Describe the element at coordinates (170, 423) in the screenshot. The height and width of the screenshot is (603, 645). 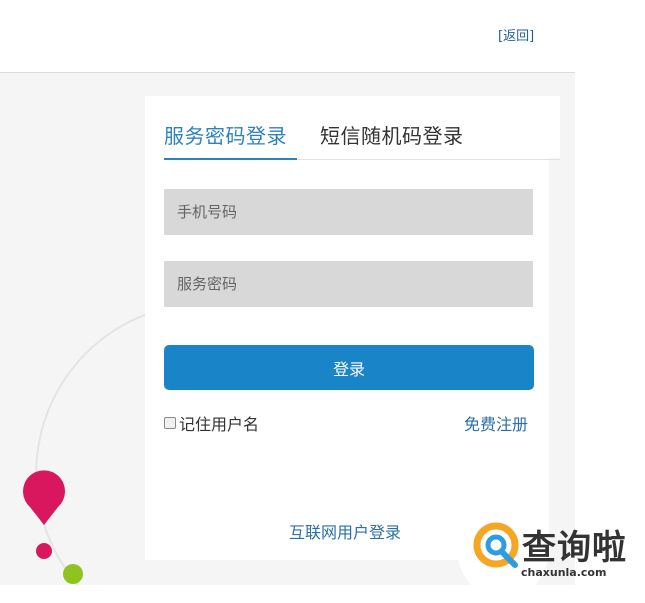
I see `remember-username-checkbox` at that location.